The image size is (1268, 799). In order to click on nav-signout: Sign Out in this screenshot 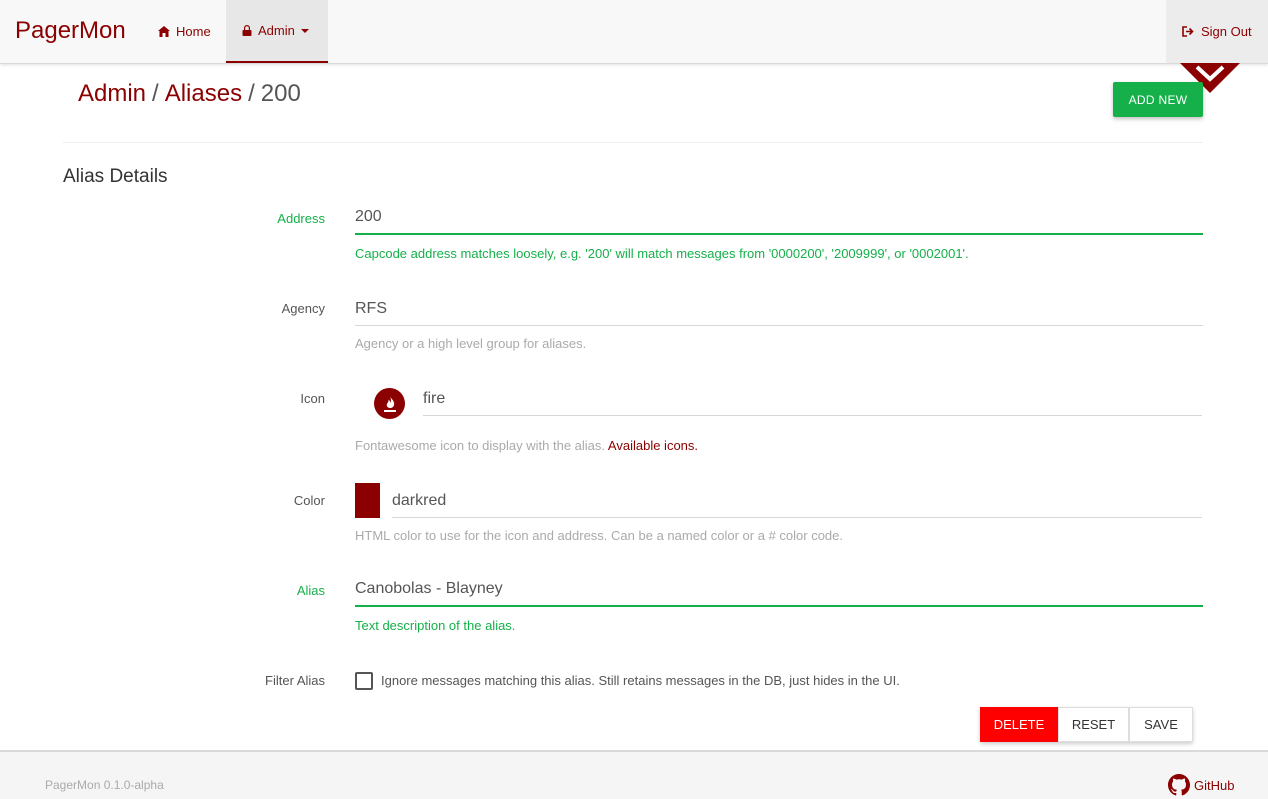, I will do `click(1217, 31)`.